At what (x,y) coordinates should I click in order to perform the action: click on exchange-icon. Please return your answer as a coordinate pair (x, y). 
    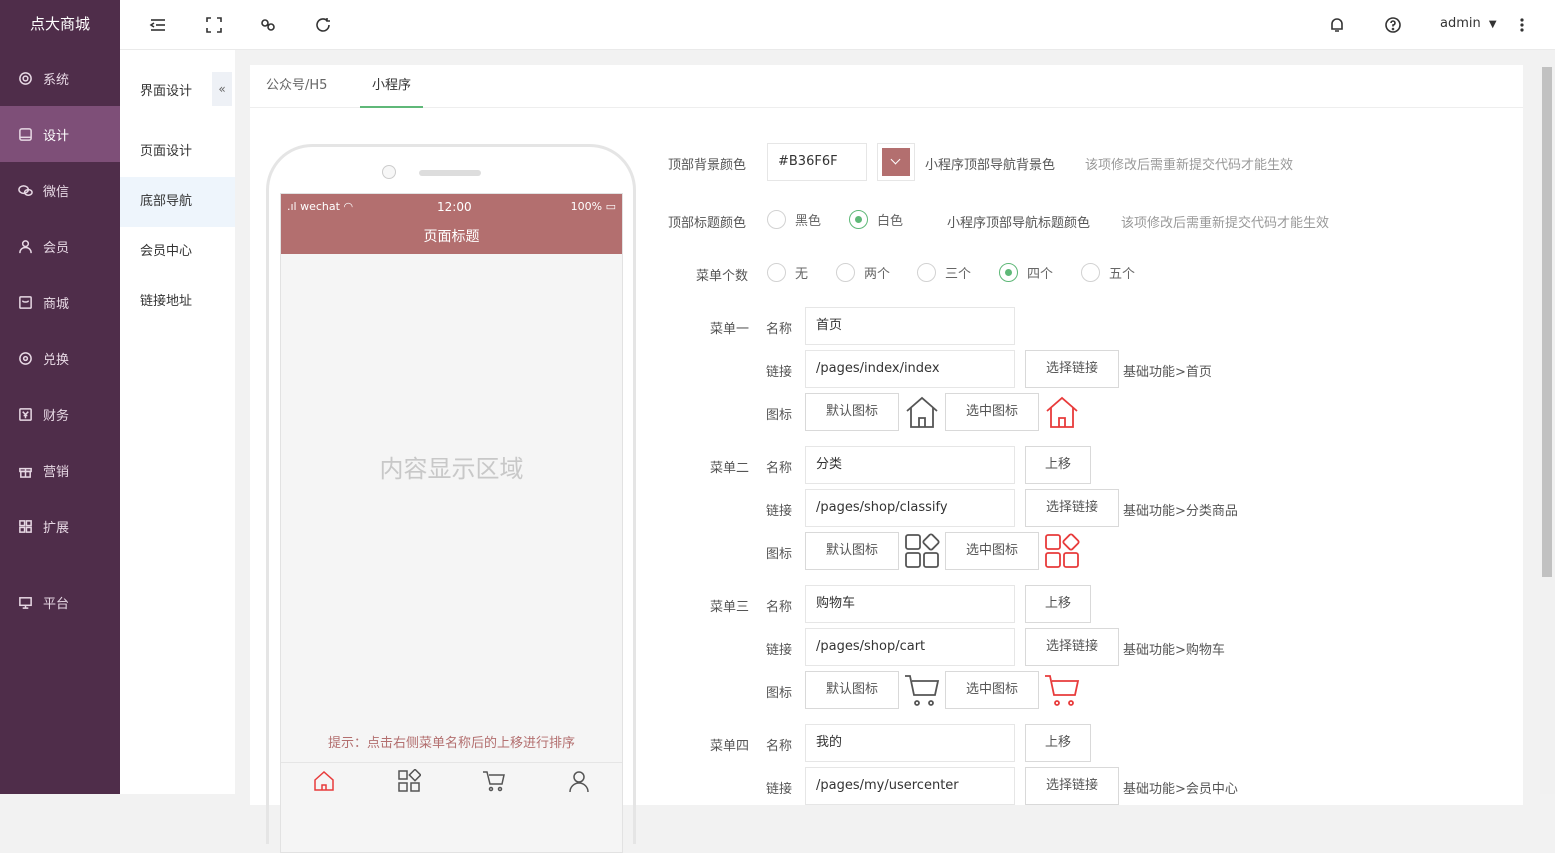
    Looking at the image, I should click on (25, 358).